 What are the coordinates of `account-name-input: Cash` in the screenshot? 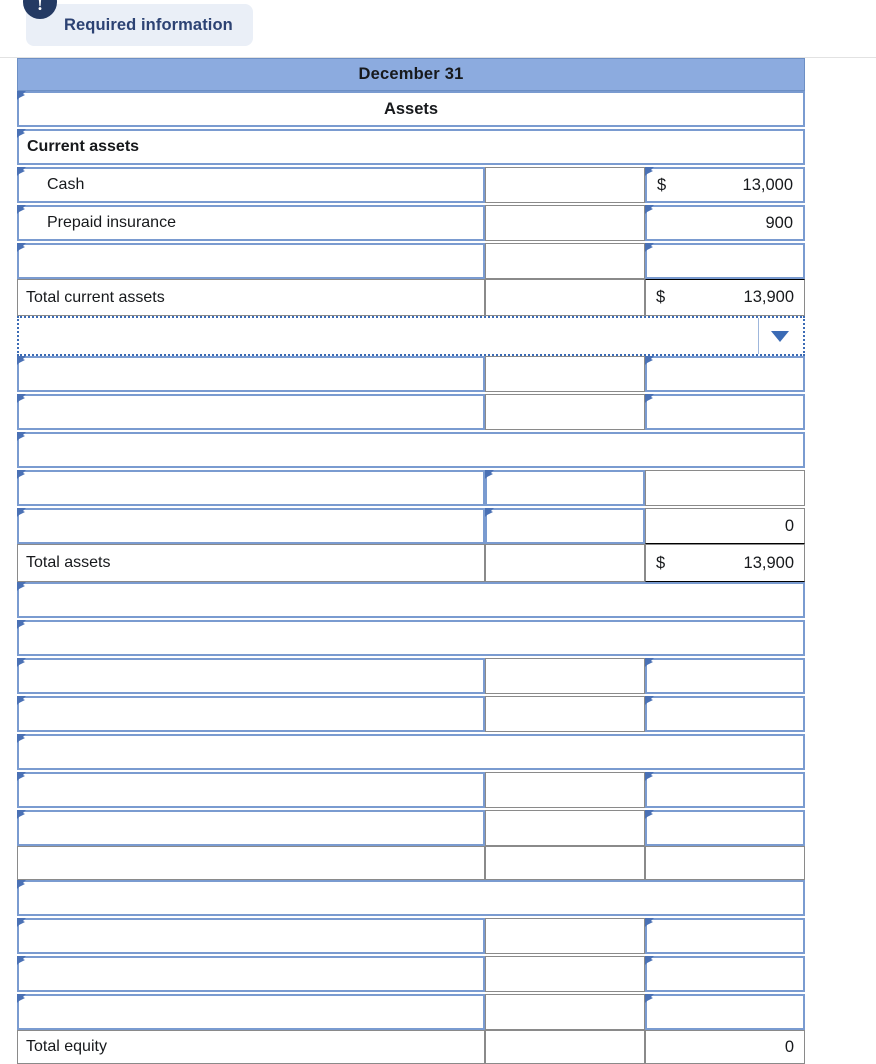 It's located at (251, 185).